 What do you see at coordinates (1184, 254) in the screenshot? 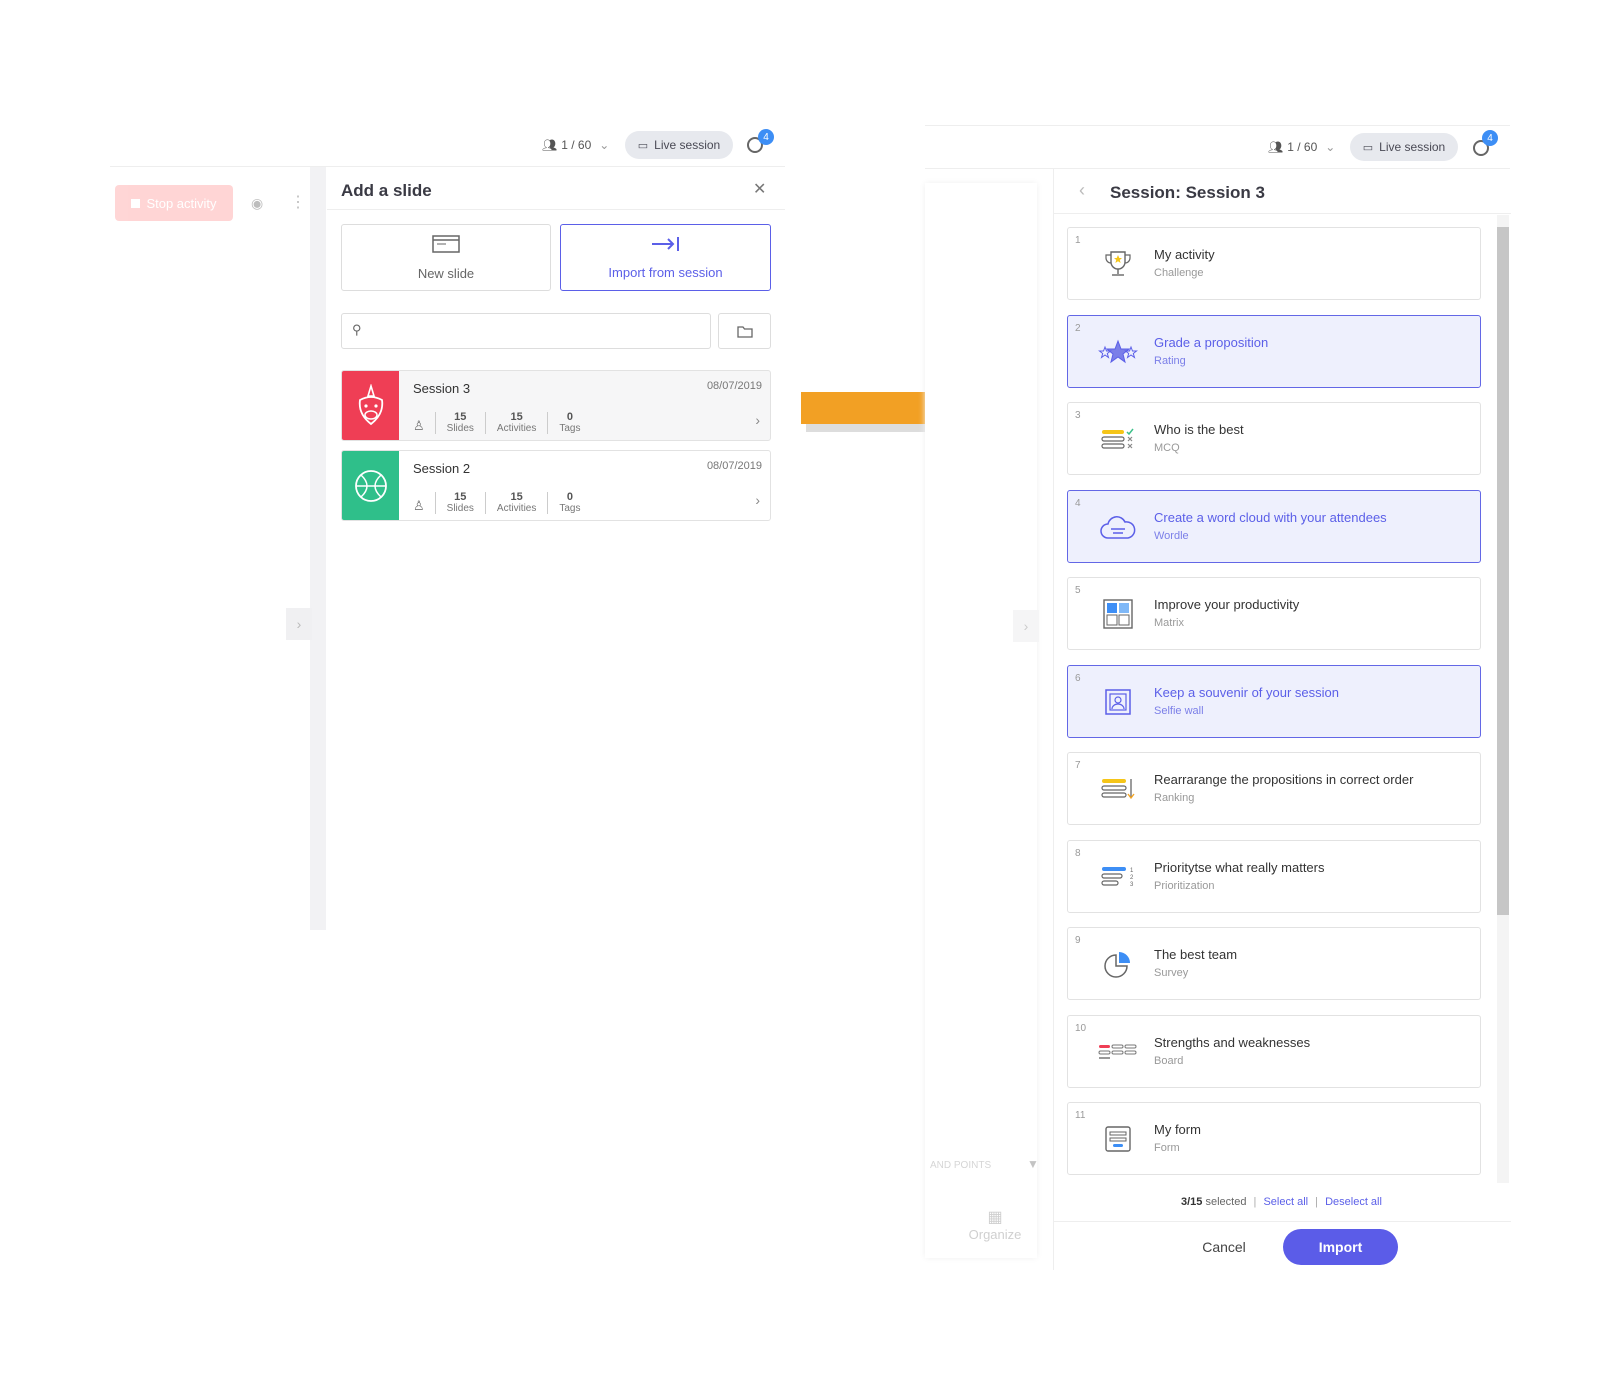
I see `item-title: My activity` at bounding box center [1184, 254].